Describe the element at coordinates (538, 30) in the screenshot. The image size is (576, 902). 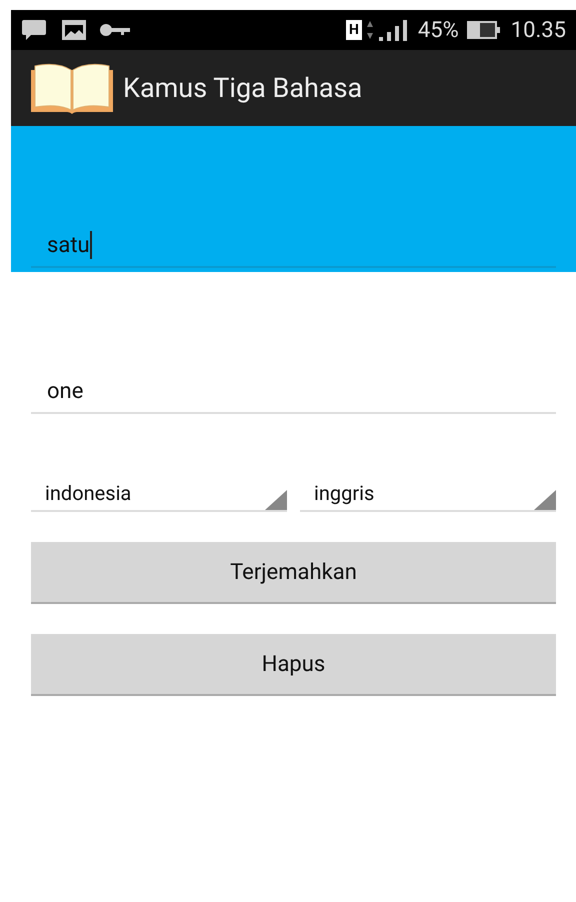
I see `clock-time: 10.35` at that location.